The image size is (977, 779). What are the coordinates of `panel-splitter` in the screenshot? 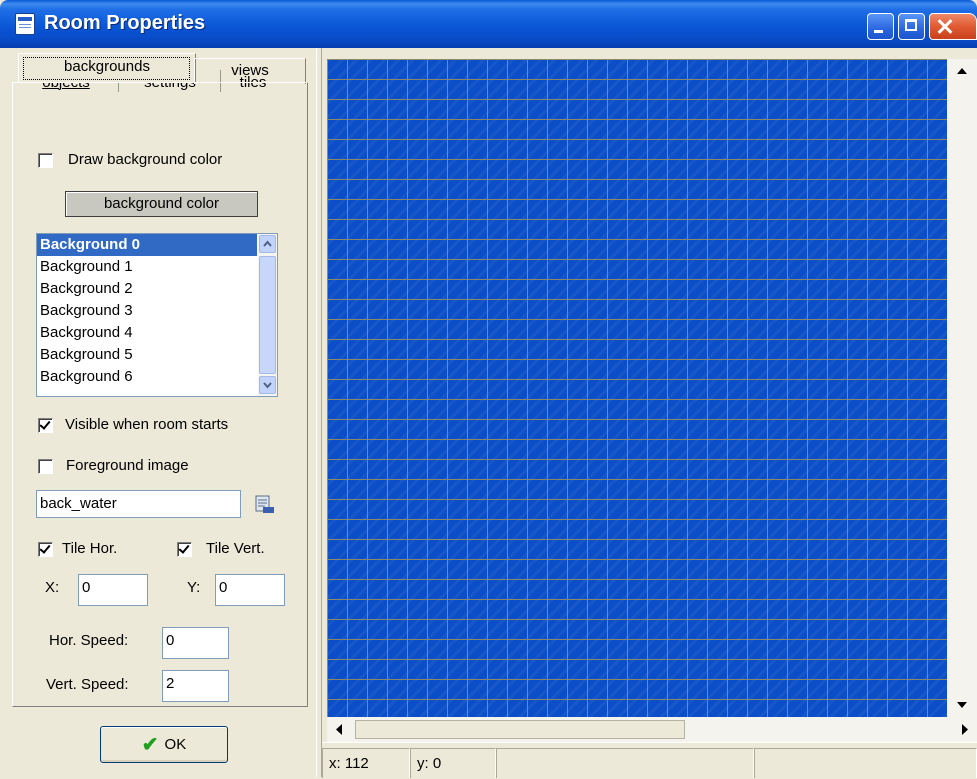 It's located at (319, 412).